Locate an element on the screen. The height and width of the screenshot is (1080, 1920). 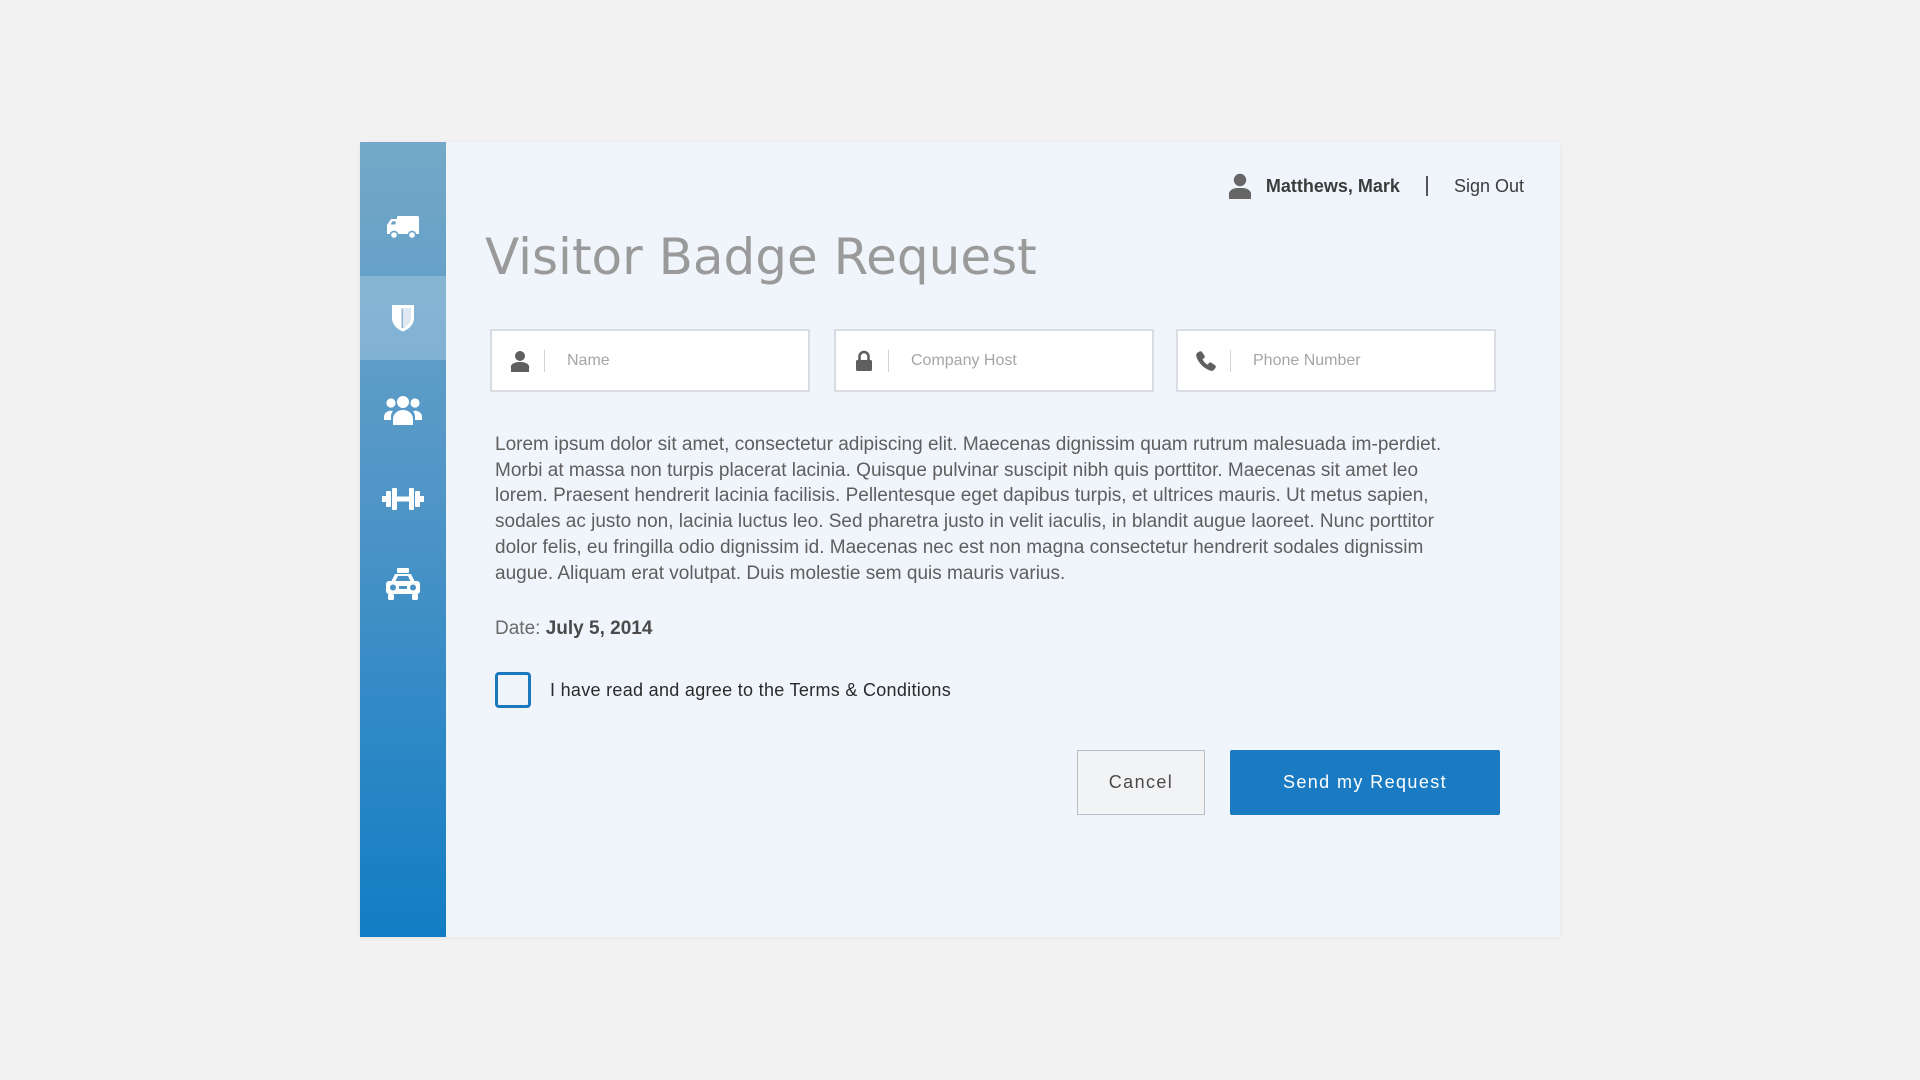
sidebar-item-delivery is located at coordinates (403, 227).